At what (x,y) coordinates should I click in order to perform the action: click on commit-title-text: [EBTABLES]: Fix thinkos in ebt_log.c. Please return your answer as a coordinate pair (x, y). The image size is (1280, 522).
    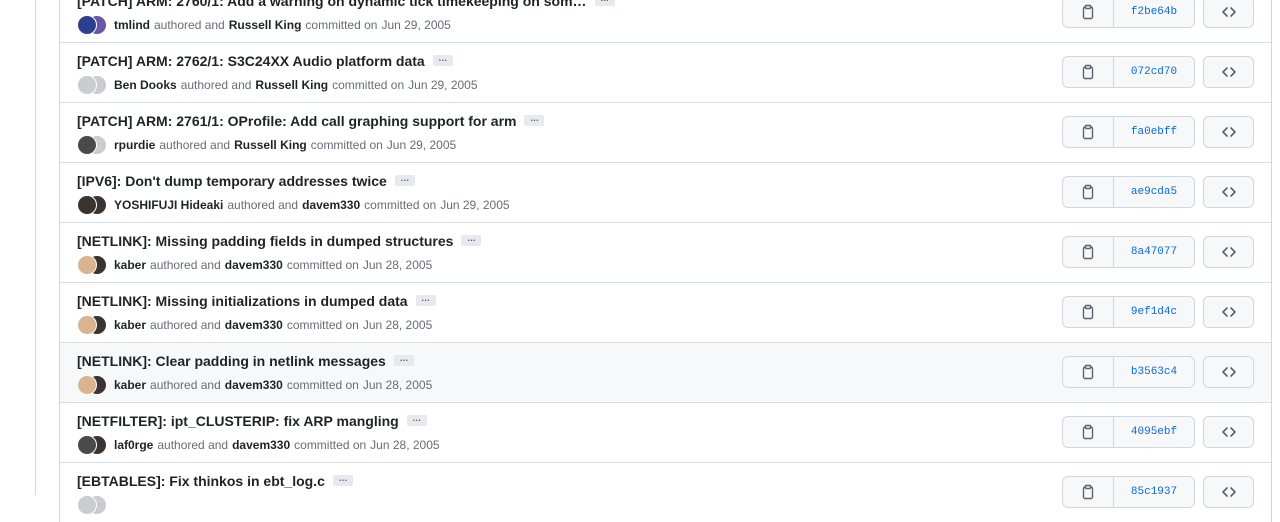
    Looking at the image, I should click on (201, 481).